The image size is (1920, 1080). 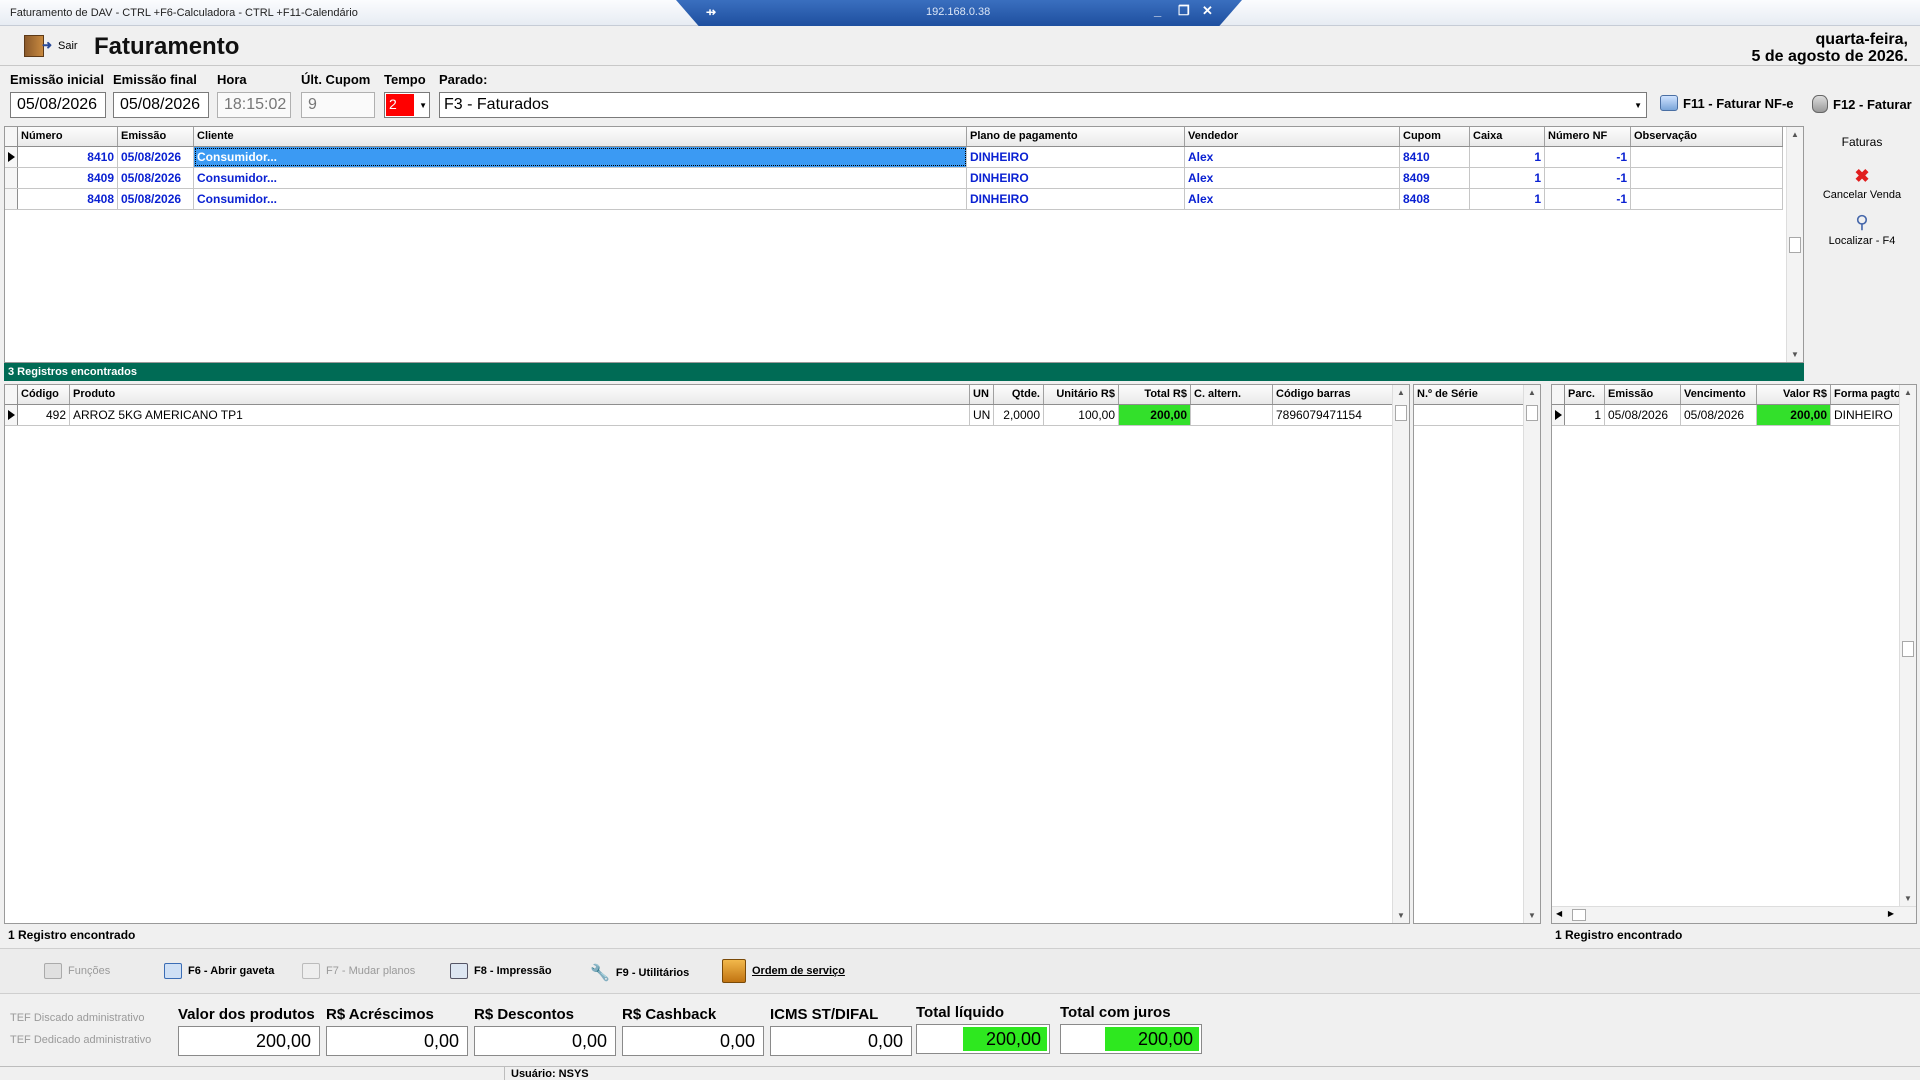 What do you see at coordinates (1019, 415) in the screenshot?
I see `cell-qtde: 2,0000` at bounding box center [1019, 415].